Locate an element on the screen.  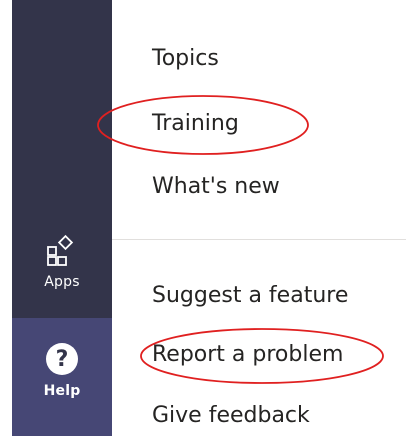
apps-label: Apps is located at coordinates (62, 282).